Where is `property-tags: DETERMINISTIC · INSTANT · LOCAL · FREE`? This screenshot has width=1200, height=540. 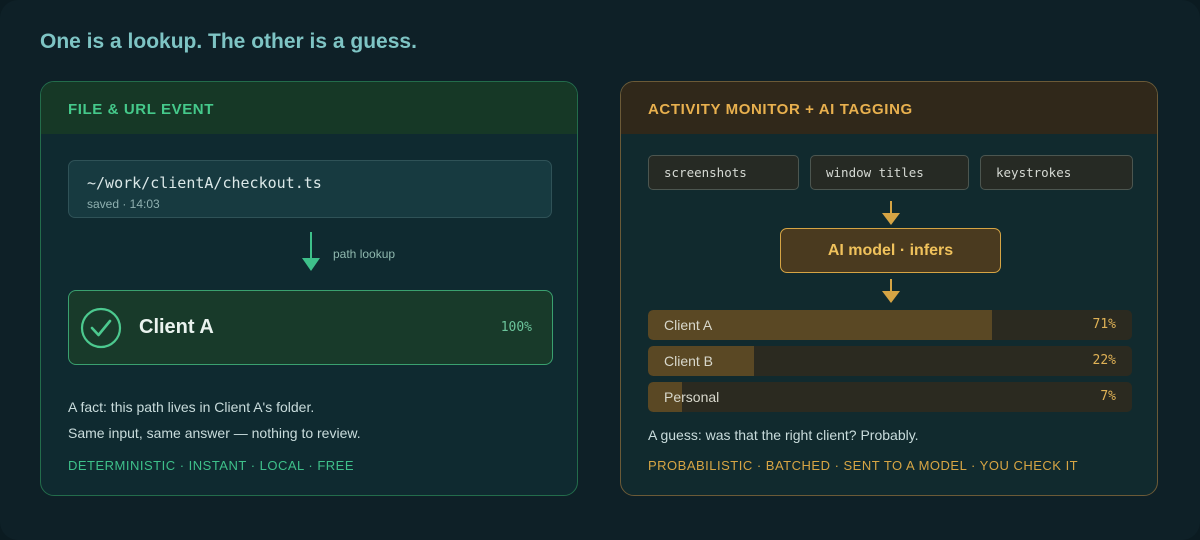
property-tags: DETERMINISTIC · INSTANT · LOCAL · FREE is located at coordinates (211, 465).